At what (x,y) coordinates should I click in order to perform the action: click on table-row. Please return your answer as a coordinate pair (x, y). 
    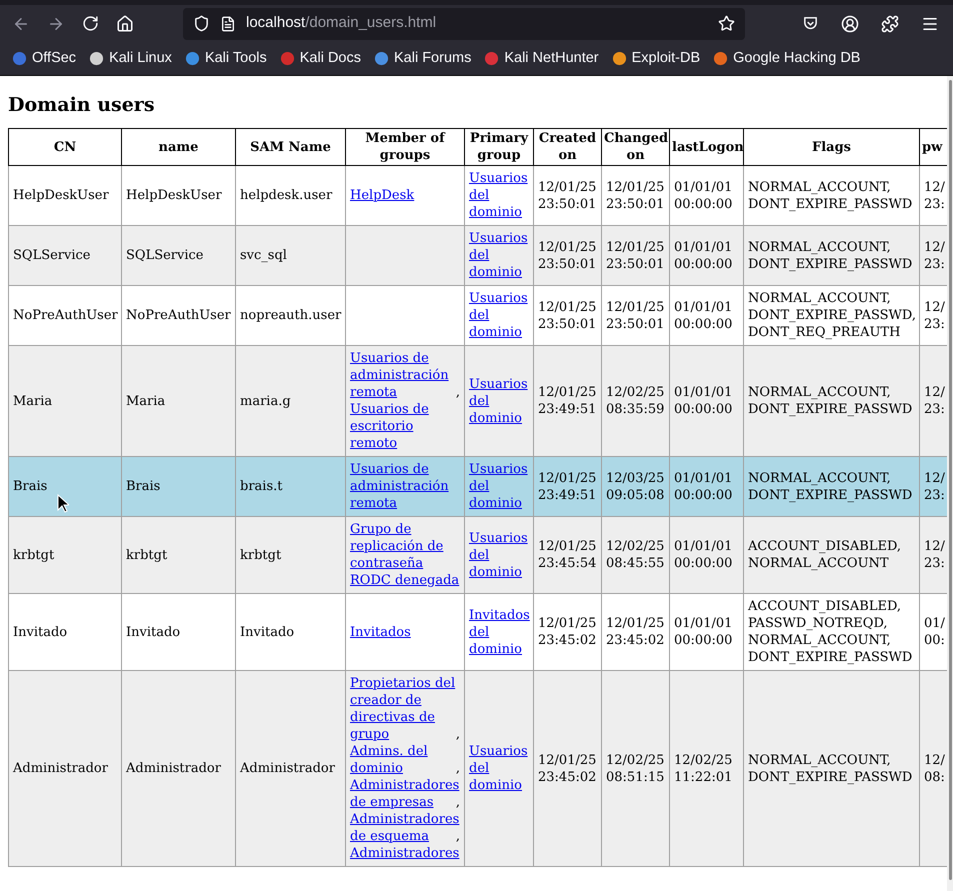
    Looking at the image, I should click on (477, 401).